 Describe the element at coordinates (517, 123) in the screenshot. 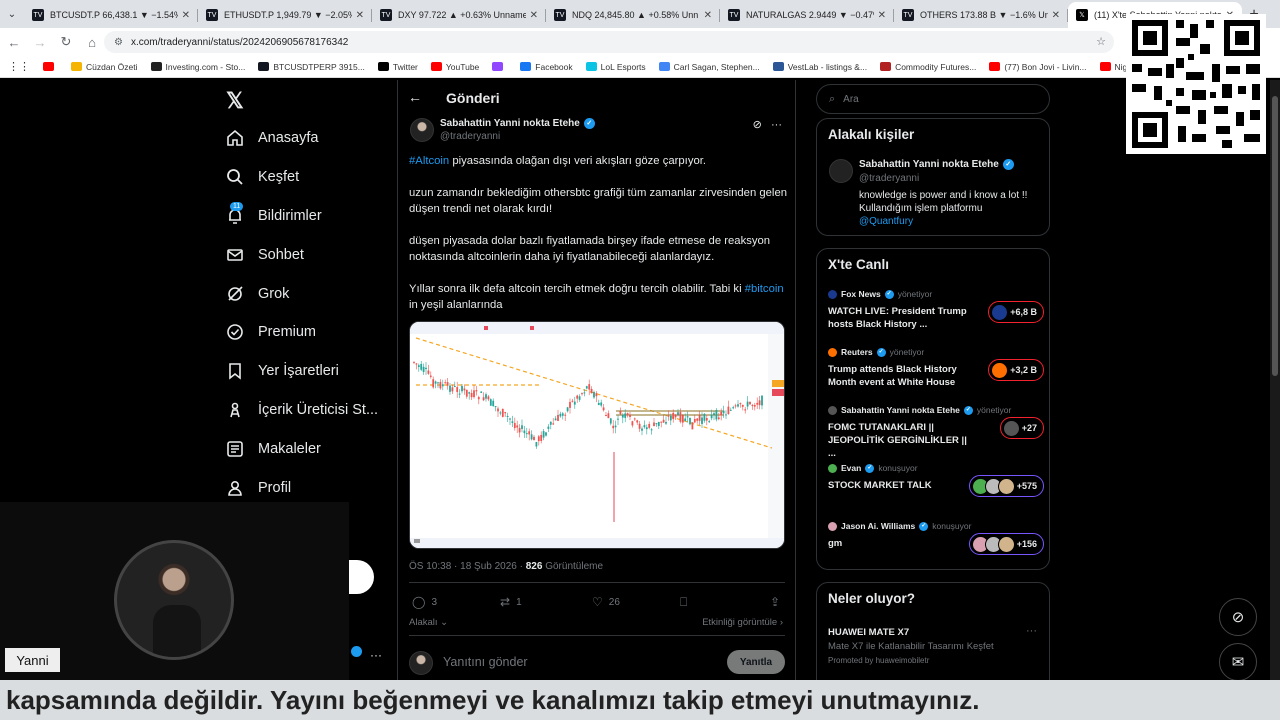

I see `author-name: Sabahattin Yanni nokta Etehe ✓` at that location.